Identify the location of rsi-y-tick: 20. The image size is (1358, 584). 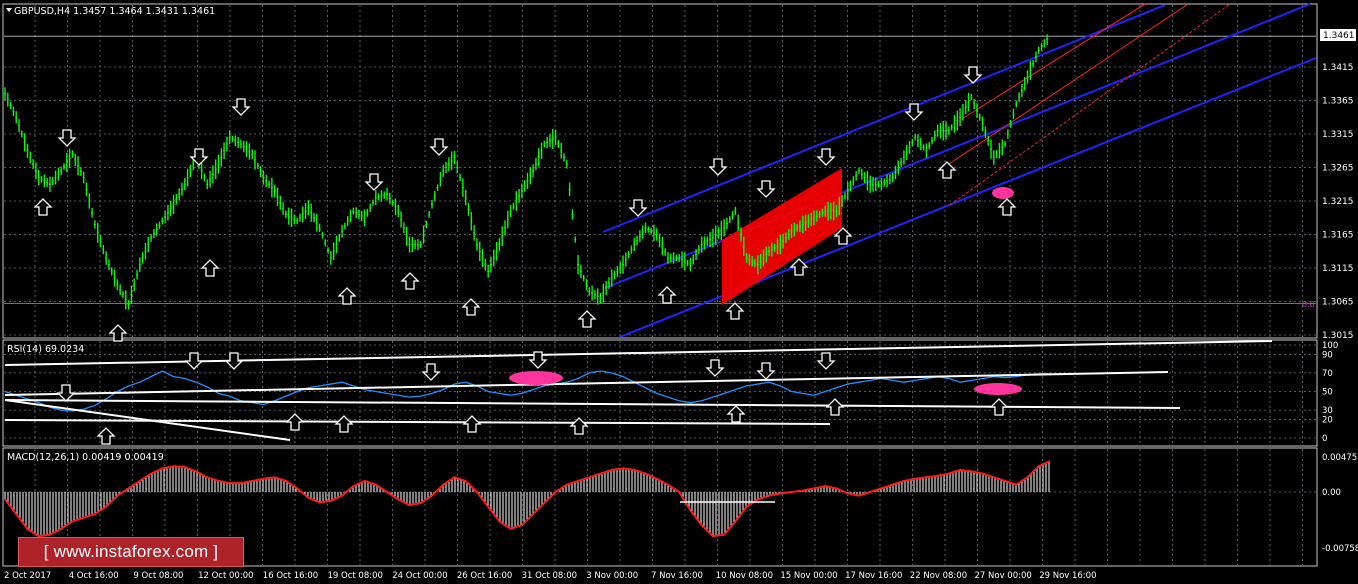
(1327, 420).